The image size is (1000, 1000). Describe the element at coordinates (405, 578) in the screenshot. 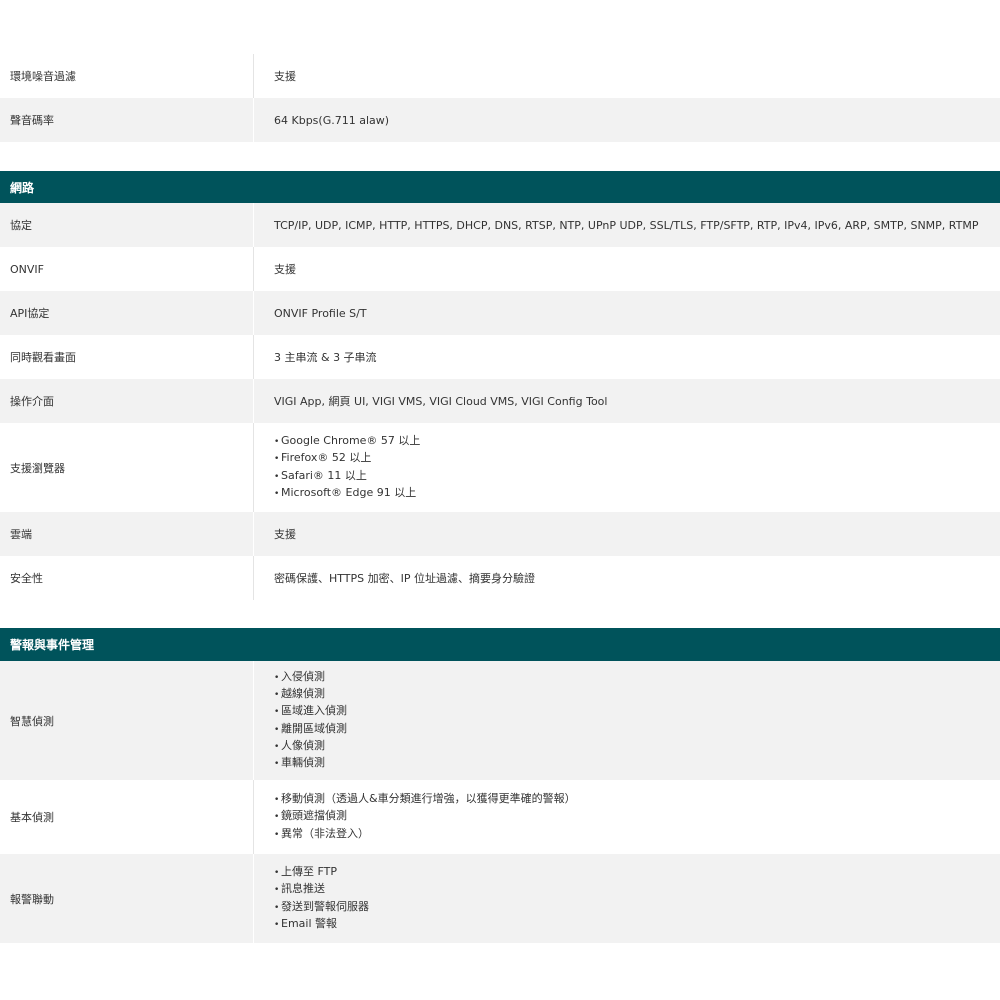

I see `spec-value: 密碼保護、HTTPS 加密、IP 位址過濾、摘要身分驗證` at that location.